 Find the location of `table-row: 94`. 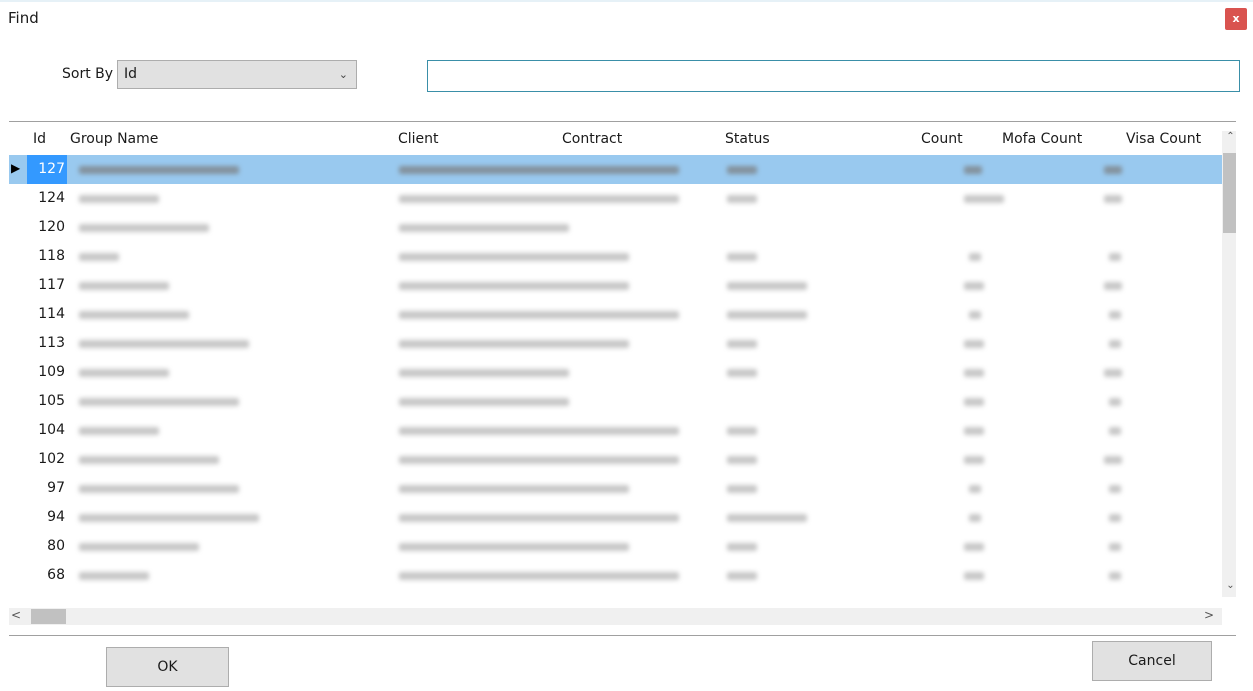

table-row: 94 is located at coordinates (615, 517).